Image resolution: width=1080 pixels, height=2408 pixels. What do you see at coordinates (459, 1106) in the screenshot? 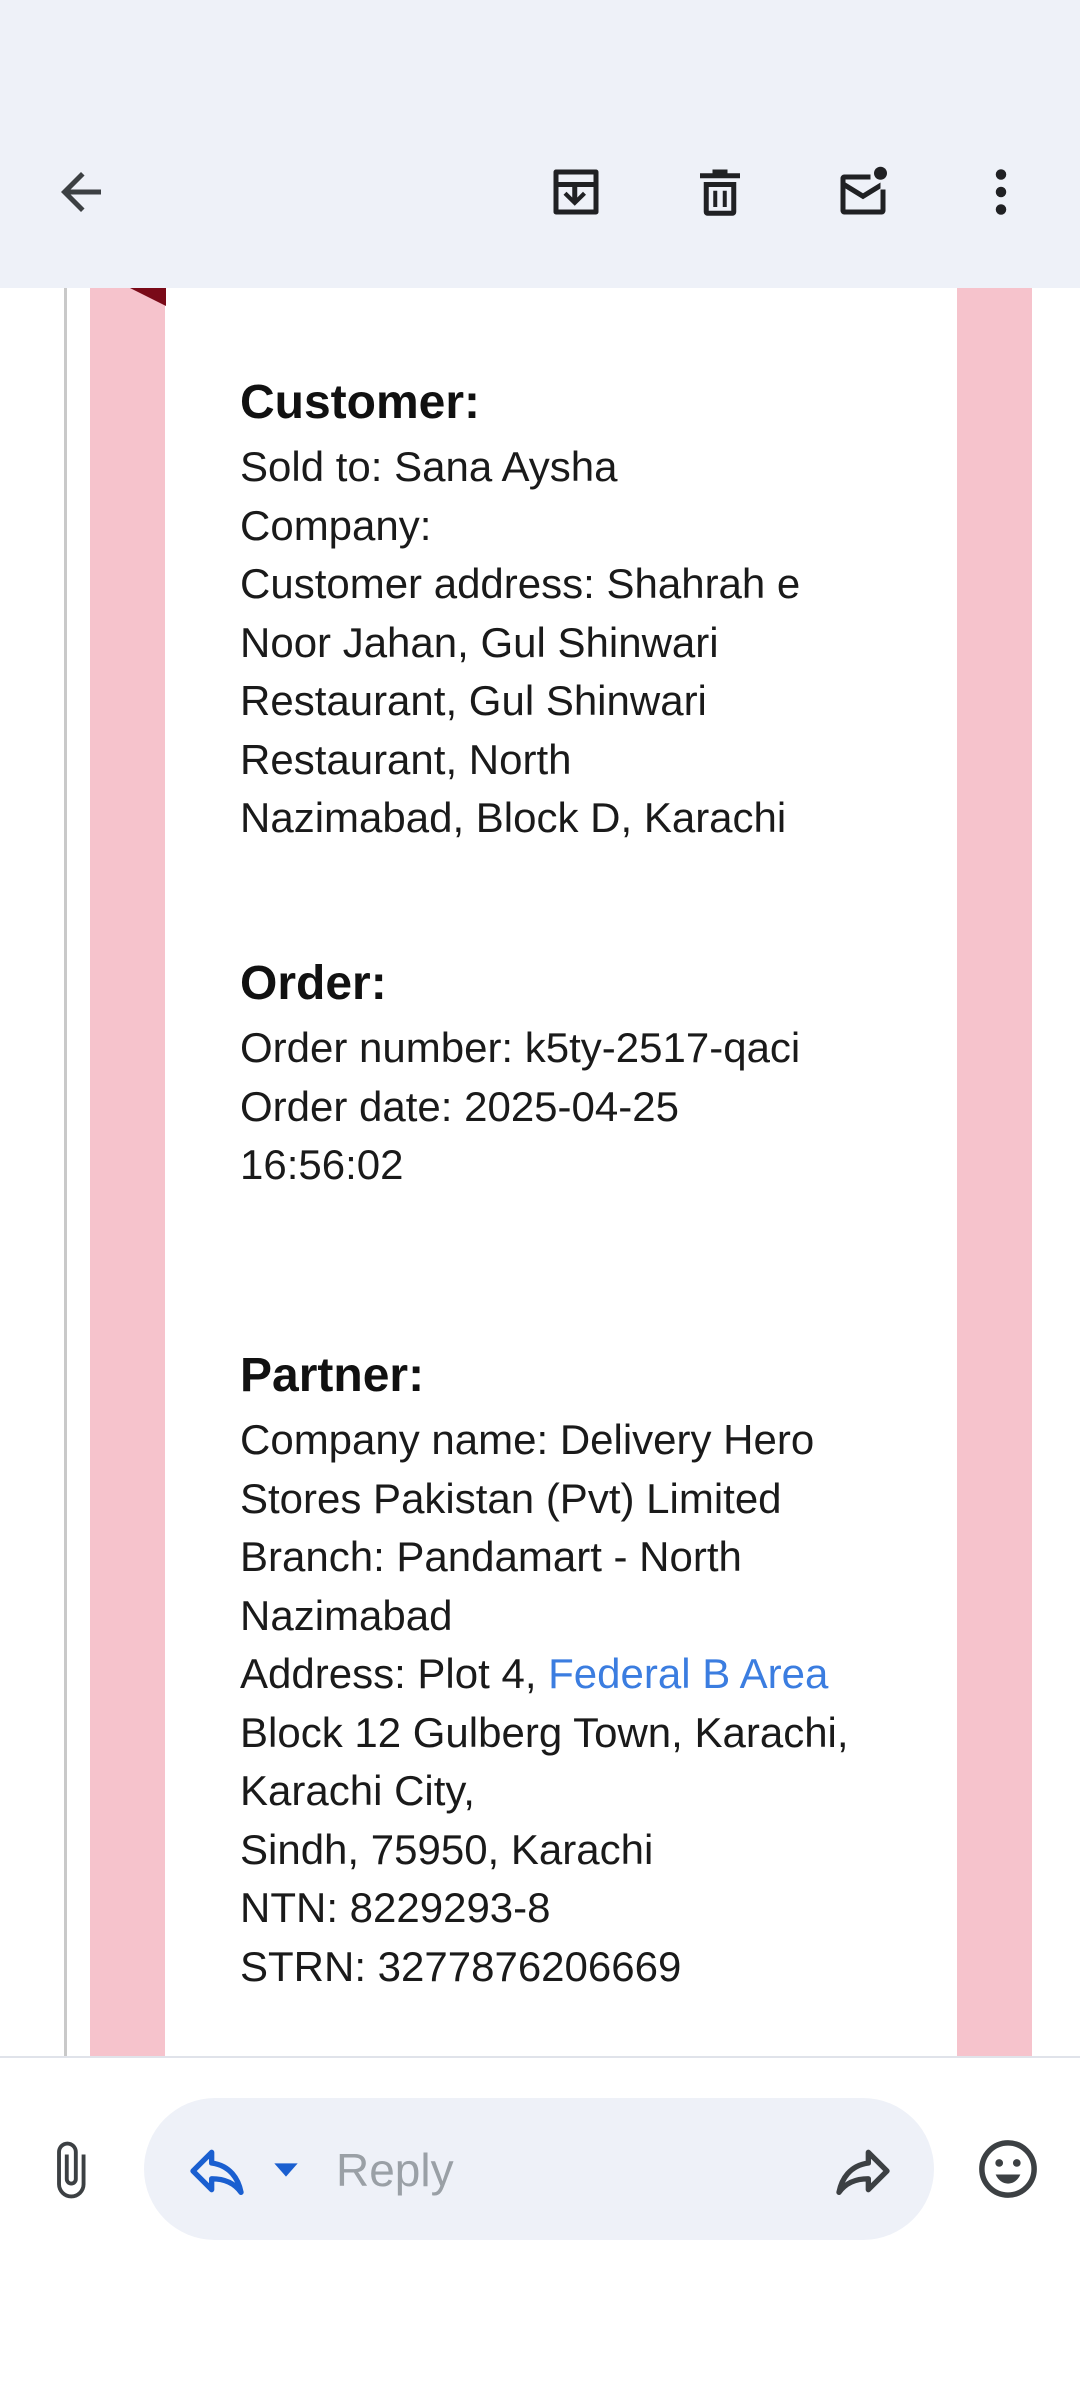
I see `order-date-line: Order date: 2025-04-25` at bounding box center [459, 1106].